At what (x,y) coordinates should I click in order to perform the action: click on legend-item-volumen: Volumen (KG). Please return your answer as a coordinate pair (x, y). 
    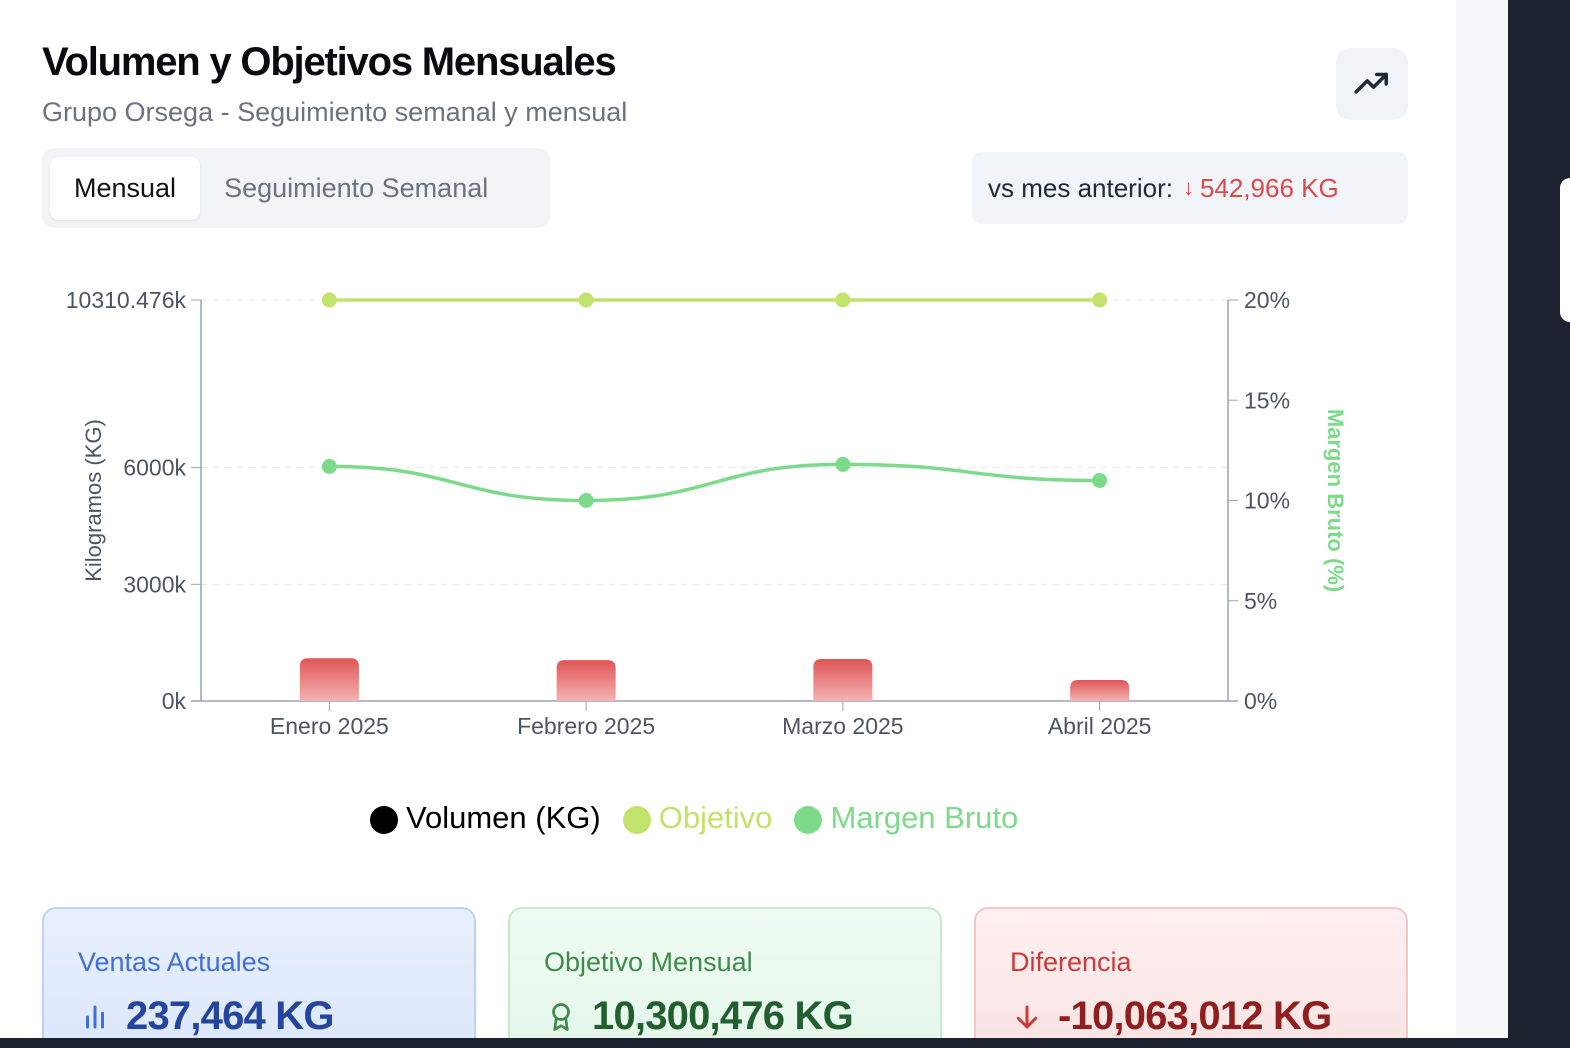
    Looking at the image, I should click on (485, 818).